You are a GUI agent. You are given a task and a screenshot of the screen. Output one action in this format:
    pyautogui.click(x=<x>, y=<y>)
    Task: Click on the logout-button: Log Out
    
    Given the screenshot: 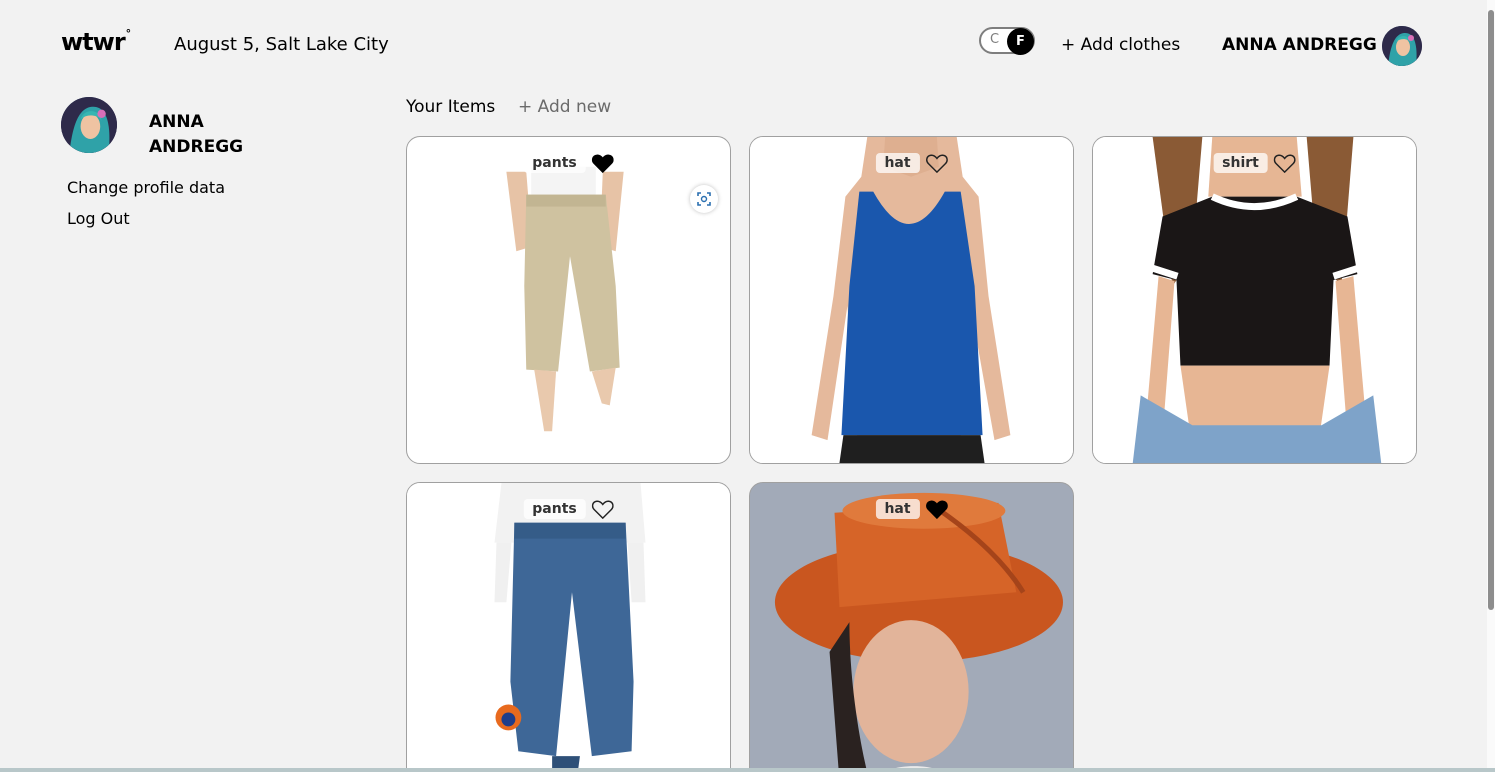 What is the action you would take?
    pyautogui.click(x=98, y=218)
    